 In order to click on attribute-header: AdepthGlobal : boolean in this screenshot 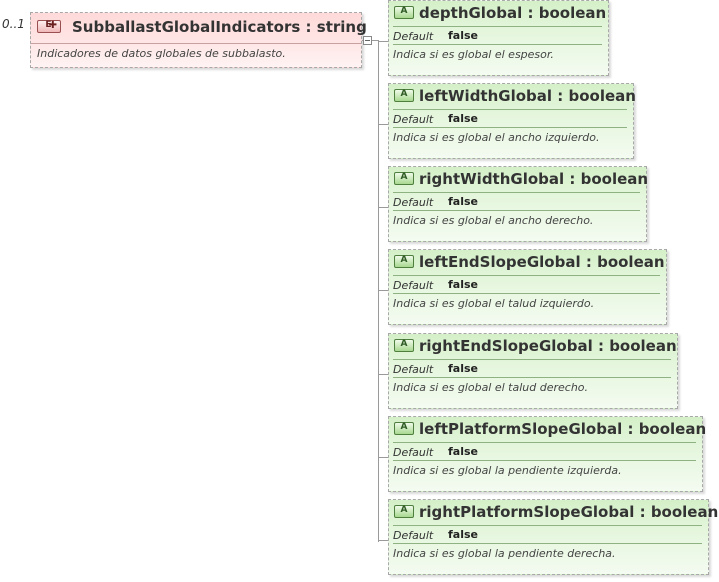, I will do `click(498, 15)`.